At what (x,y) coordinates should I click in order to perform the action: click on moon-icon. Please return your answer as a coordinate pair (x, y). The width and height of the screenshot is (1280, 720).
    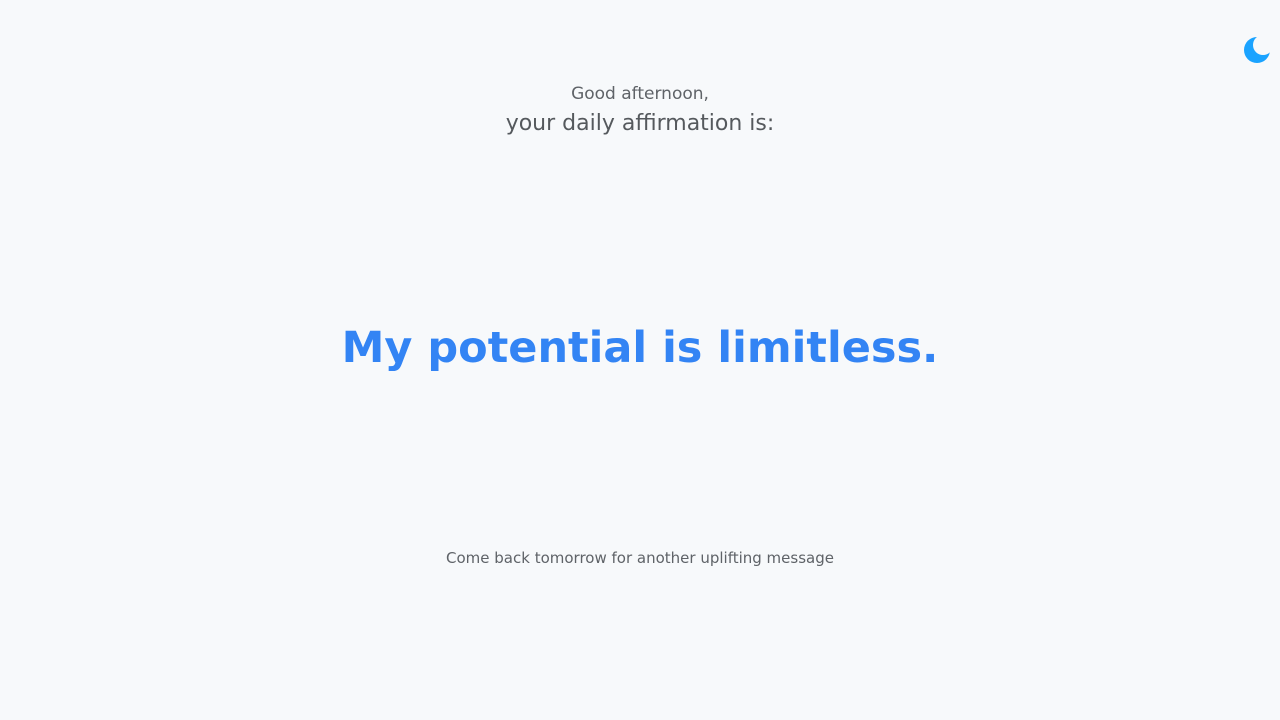
    Looking at the image, I should click on (1257, 50).